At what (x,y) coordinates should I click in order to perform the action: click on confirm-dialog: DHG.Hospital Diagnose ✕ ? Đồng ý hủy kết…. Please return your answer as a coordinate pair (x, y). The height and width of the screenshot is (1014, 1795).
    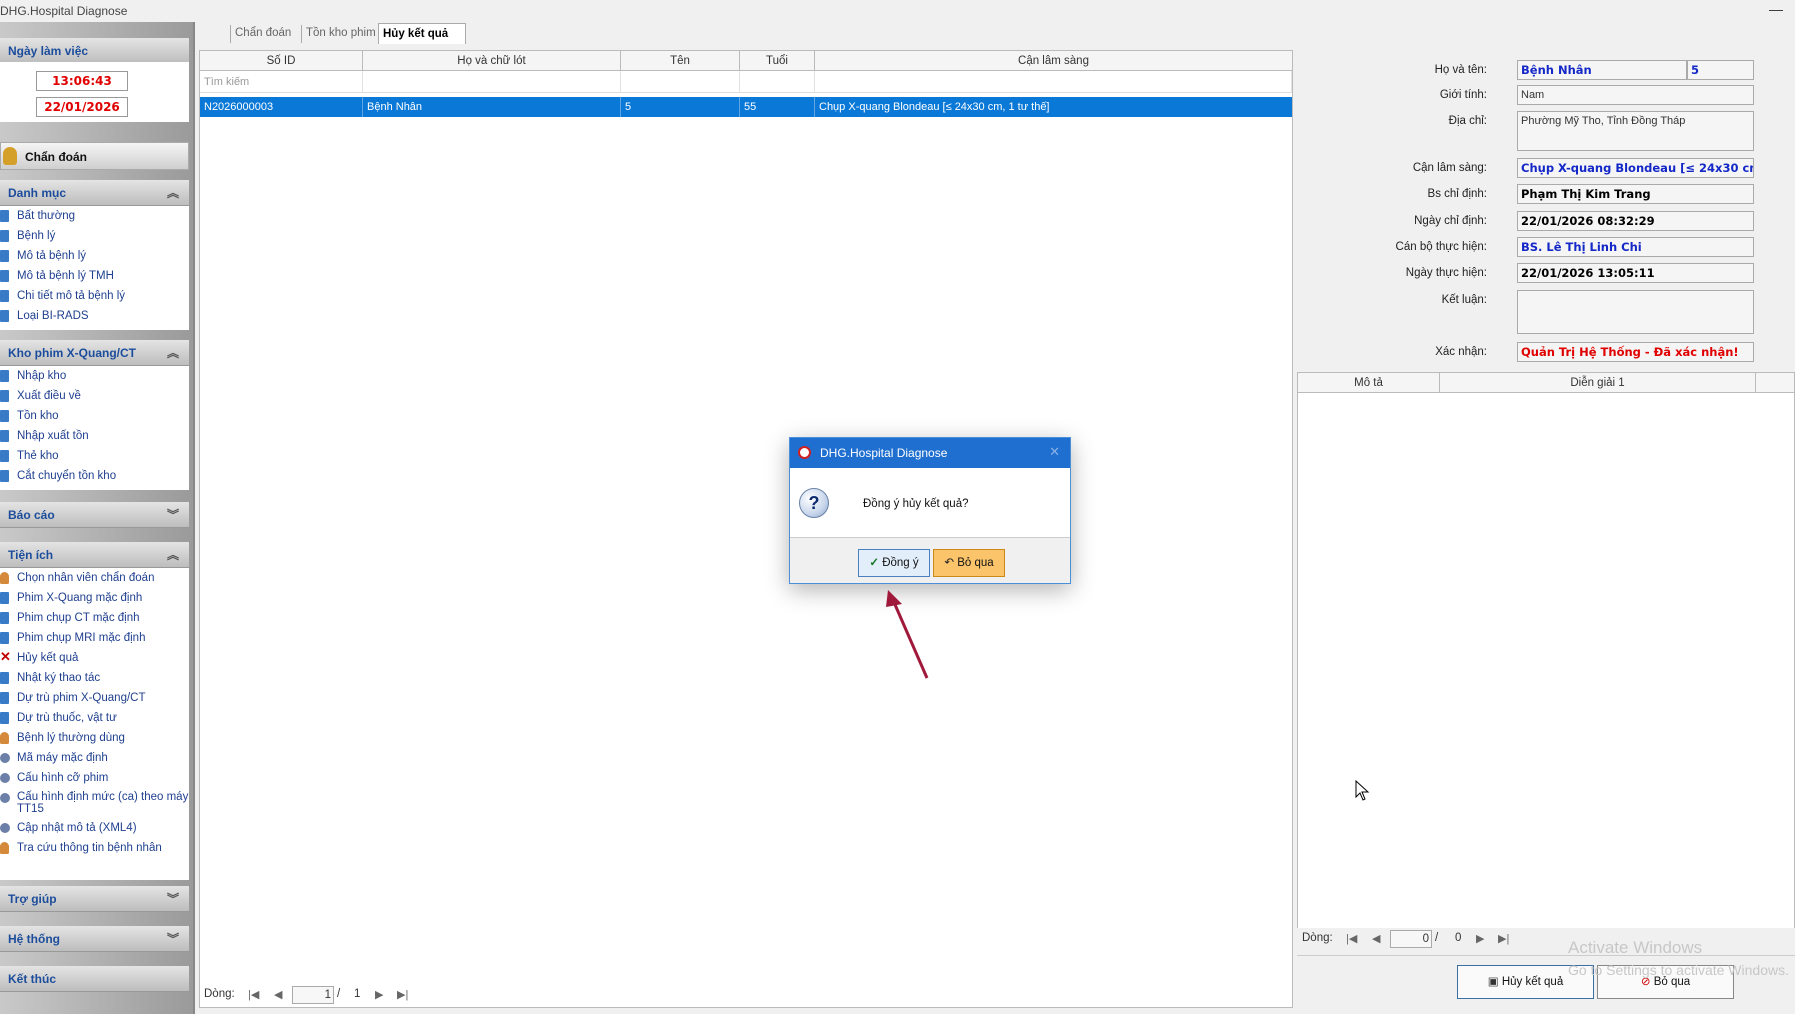
    Looking at the image, I should click on (930, 510).